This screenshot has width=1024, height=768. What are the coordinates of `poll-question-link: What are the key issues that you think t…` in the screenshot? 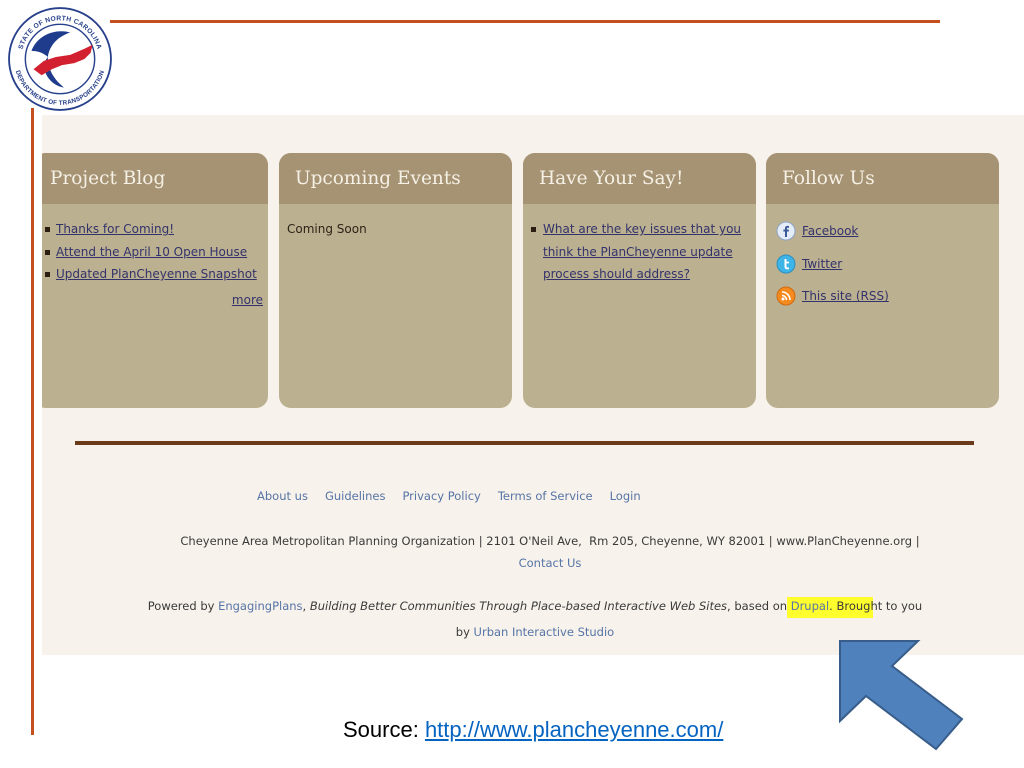 It's located at (642, 251).